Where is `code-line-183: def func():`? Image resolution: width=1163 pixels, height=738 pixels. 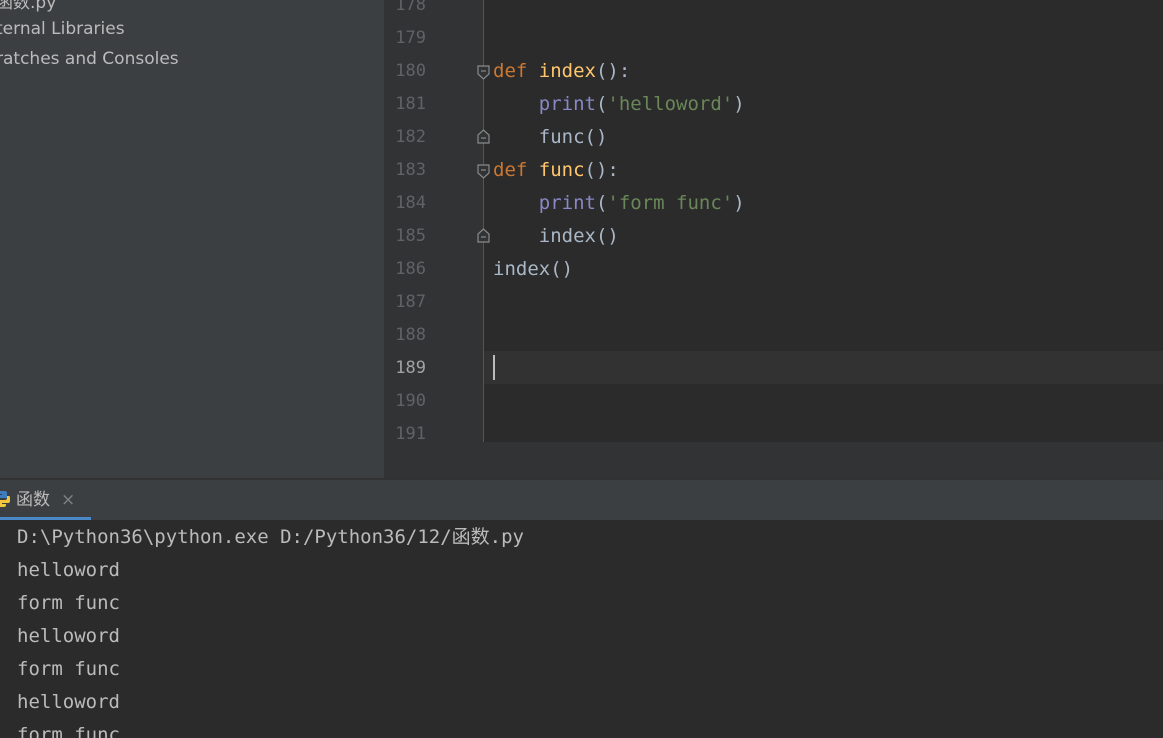
code-line-183: def func(): is located at coordinates (556, 170).